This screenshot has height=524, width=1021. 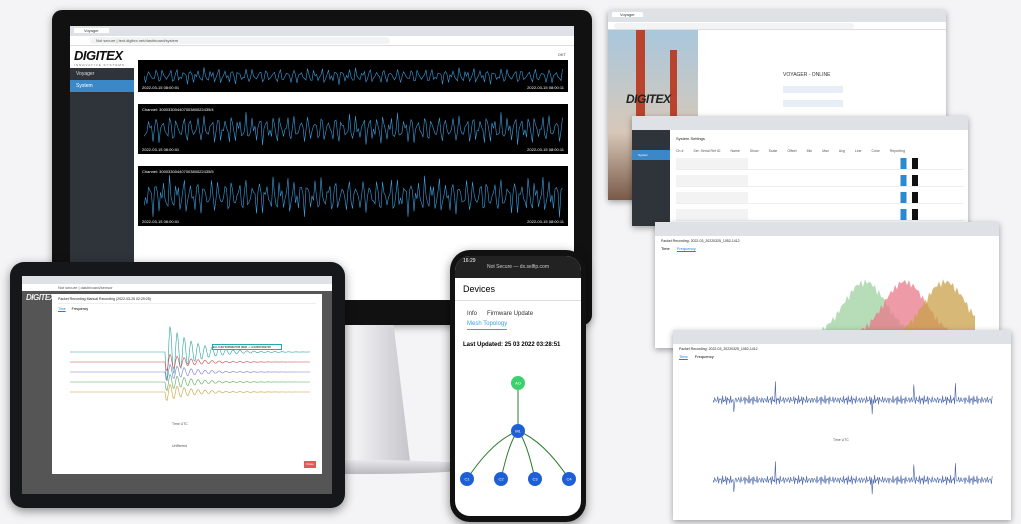 What do you see at coordinates (777, 26) in the screenshot?
I see `address-bar` at bounding box center [777, 26].